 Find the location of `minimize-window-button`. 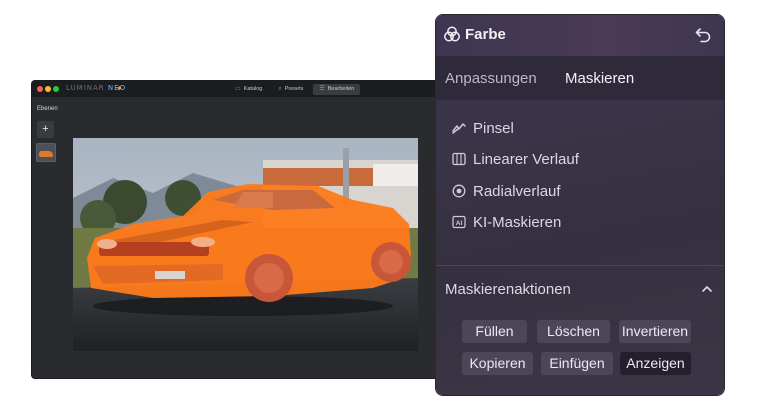

minimize-window-button is located at coordinates (48, 89).